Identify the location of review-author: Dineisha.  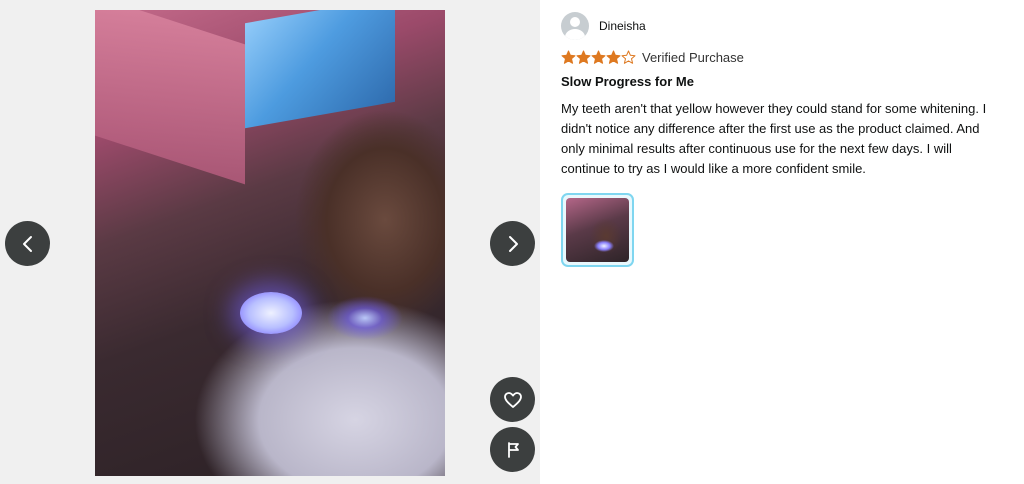
(781, 26).